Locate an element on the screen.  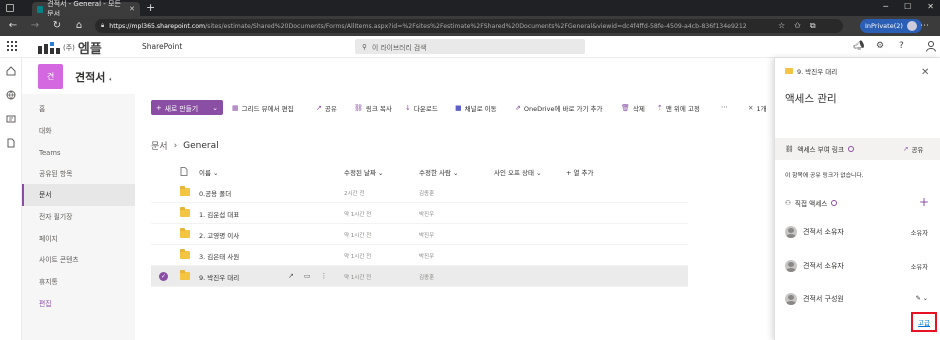
search-box: ⚲ 이 라이브러리 검색 is located at coordinates (470, 46).